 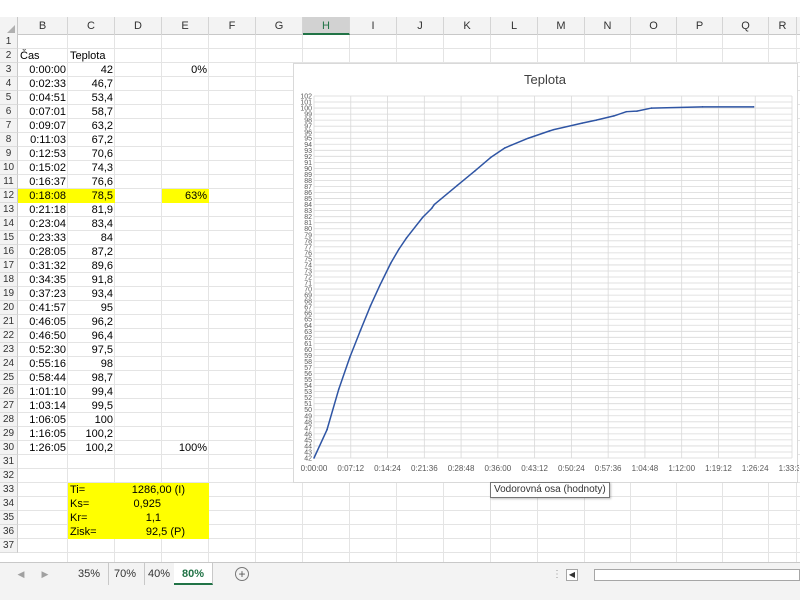 What do you see at coordinates (746, 26) in the screenshot?
I see `column-header-q: Q` at bounding box center [746, 26].